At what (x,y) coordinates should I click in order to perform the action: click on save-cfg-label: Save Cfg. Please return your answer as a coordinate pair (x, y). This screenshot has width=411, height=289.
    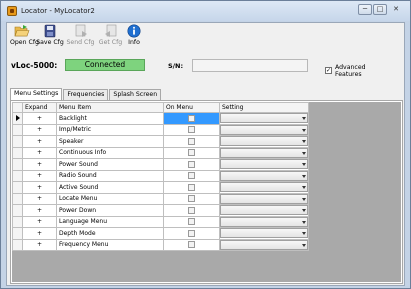
    Looking at the image, I should click on (50, 42).